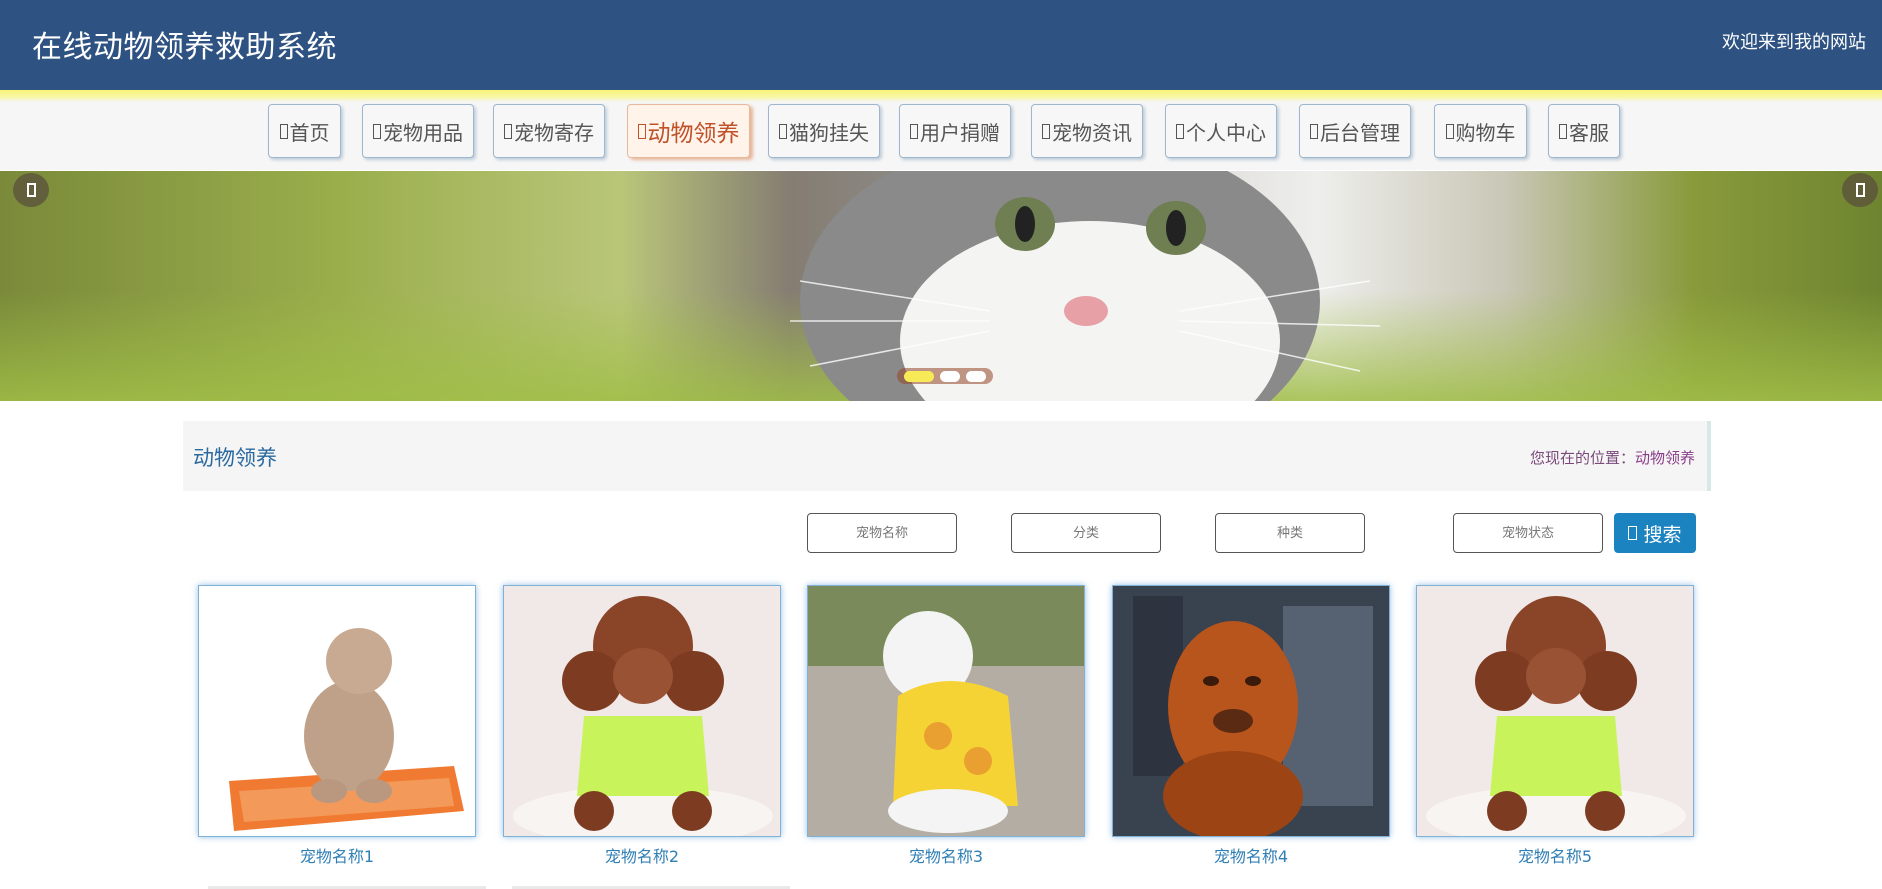 The height and width of the screenshot is (889, 1882). I want to click on nav-item-home: 首页, so click(304, 131).